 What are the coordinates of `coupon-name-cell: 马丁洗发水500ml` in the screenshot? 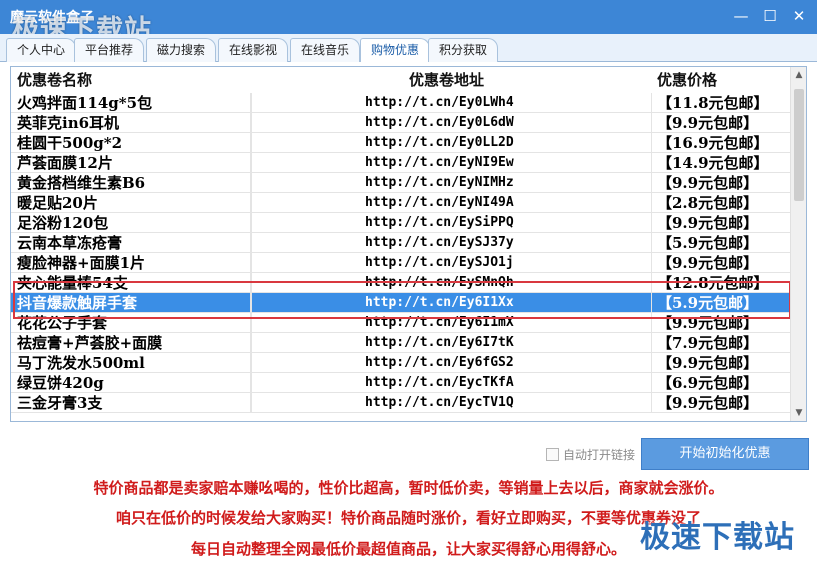 It's located at (134, 363).